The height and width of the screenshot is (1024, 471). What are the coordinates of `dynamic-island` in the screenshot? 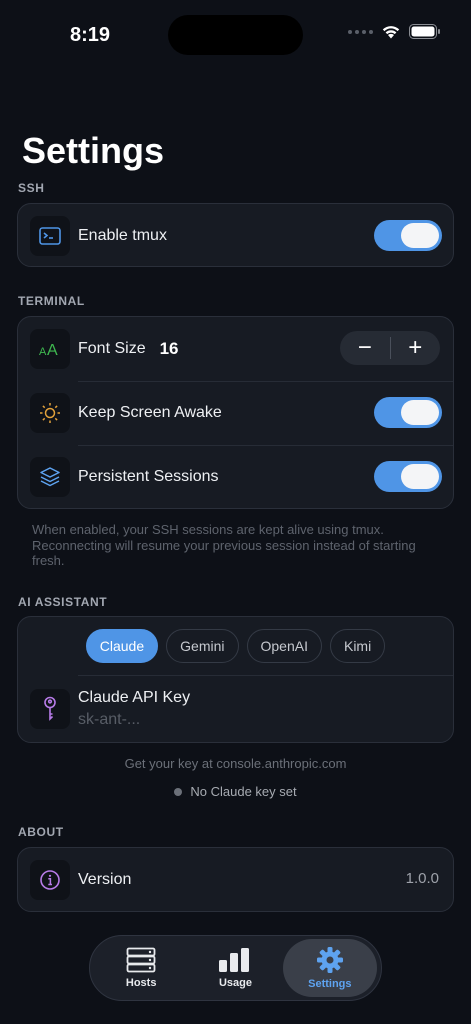 It's located at (235, 35).